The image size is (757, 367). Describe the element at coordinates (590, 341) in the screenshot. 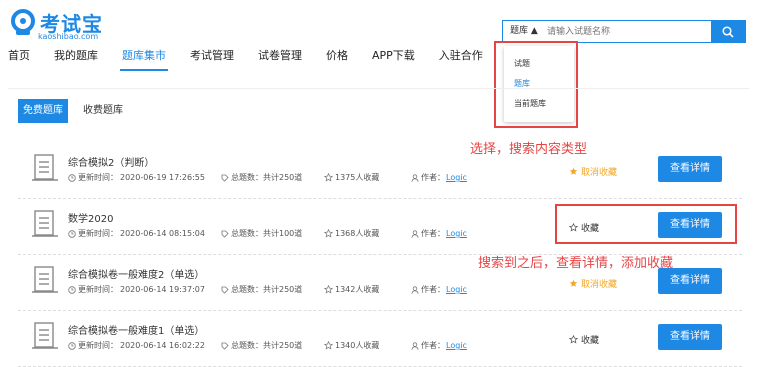

I see `favorite-label: 收藏` at that location.